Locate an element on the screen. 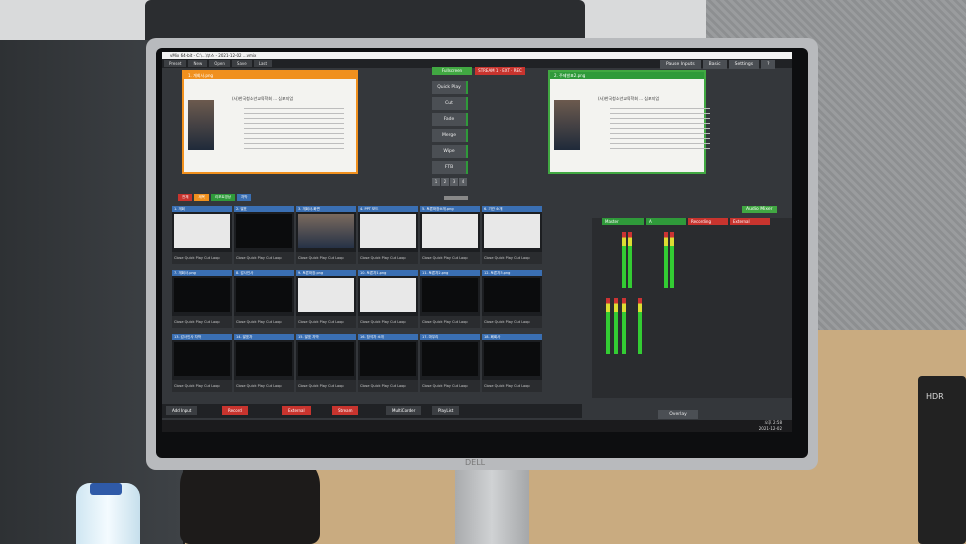  channel-external: External is located at coordinates (750, 221).